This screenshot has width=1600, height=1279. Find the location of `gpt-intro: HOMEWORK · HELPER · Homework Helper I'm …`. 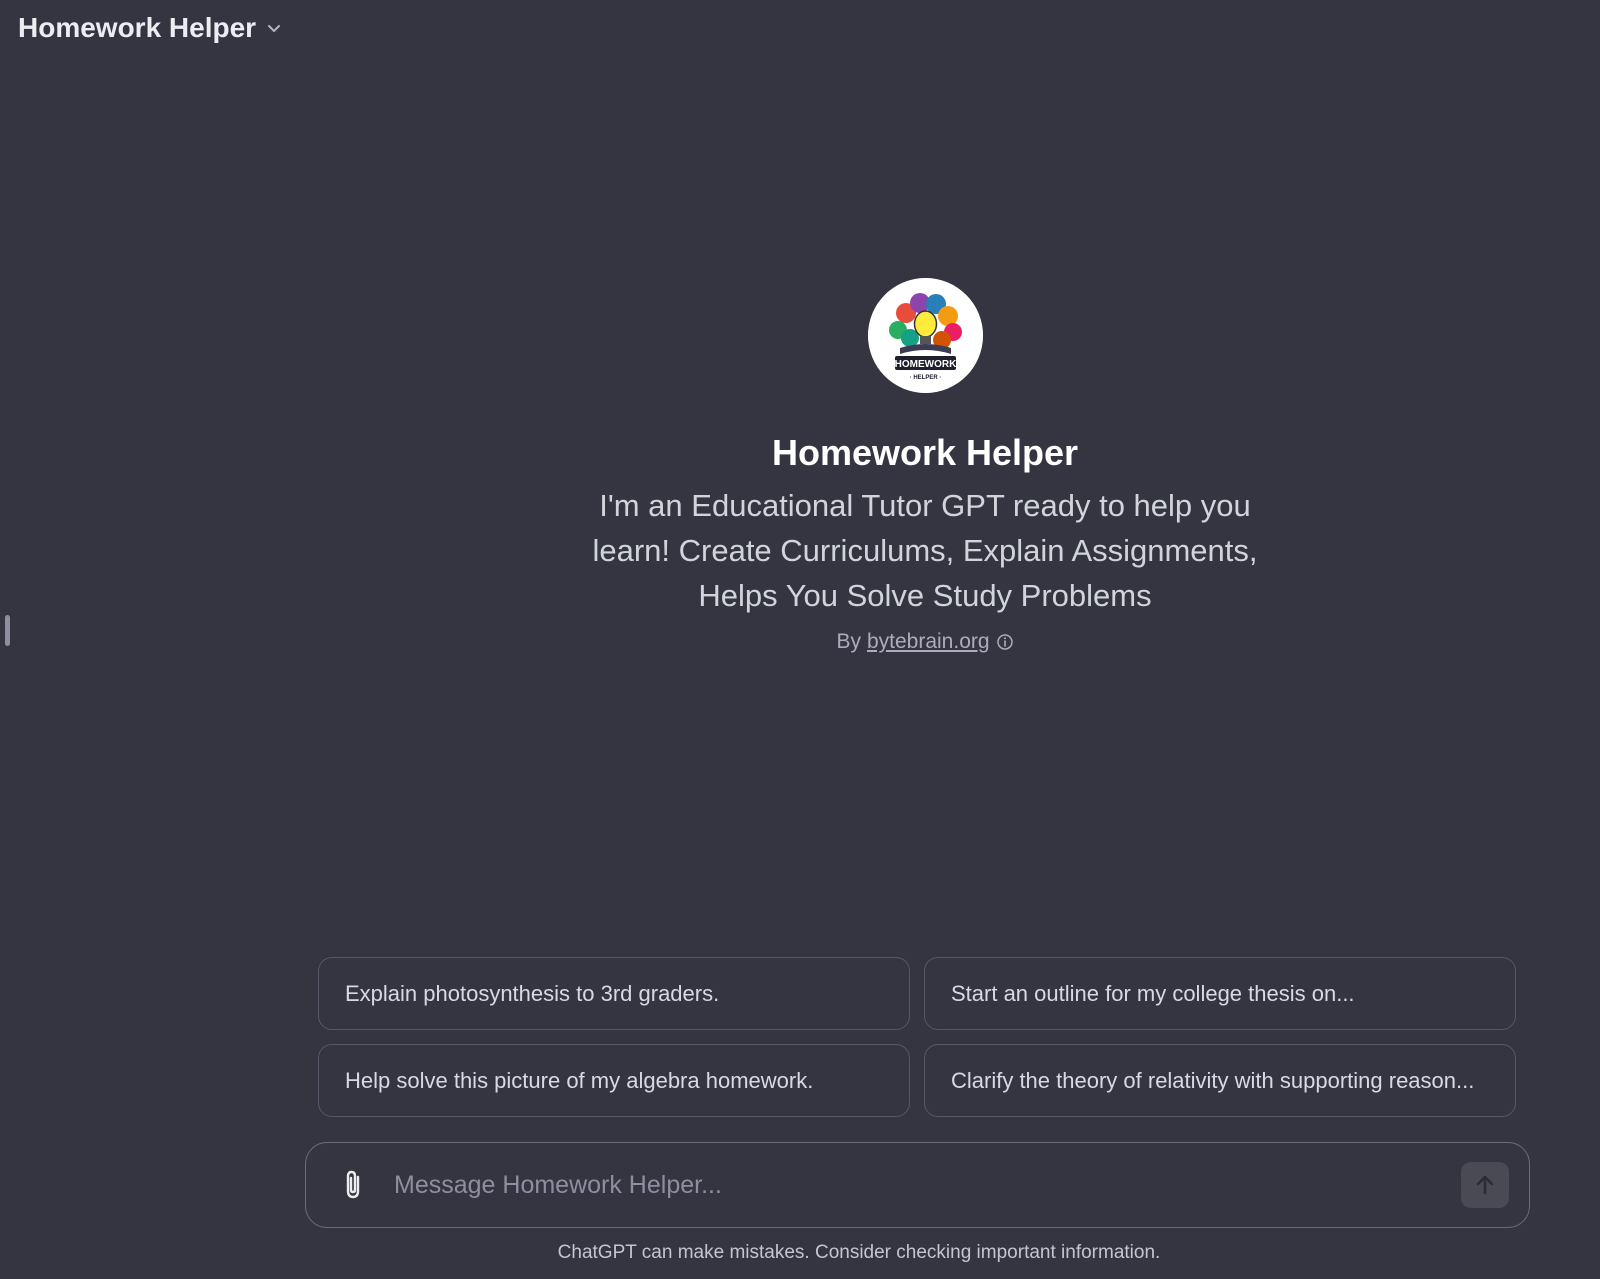

gpt-intro: HOMEWORK · HELPER · Homework Helper I'm … is located at coordinates (925, 466).